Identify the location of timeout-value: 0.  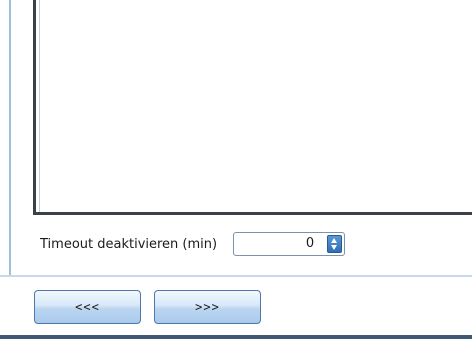
(310, 243).